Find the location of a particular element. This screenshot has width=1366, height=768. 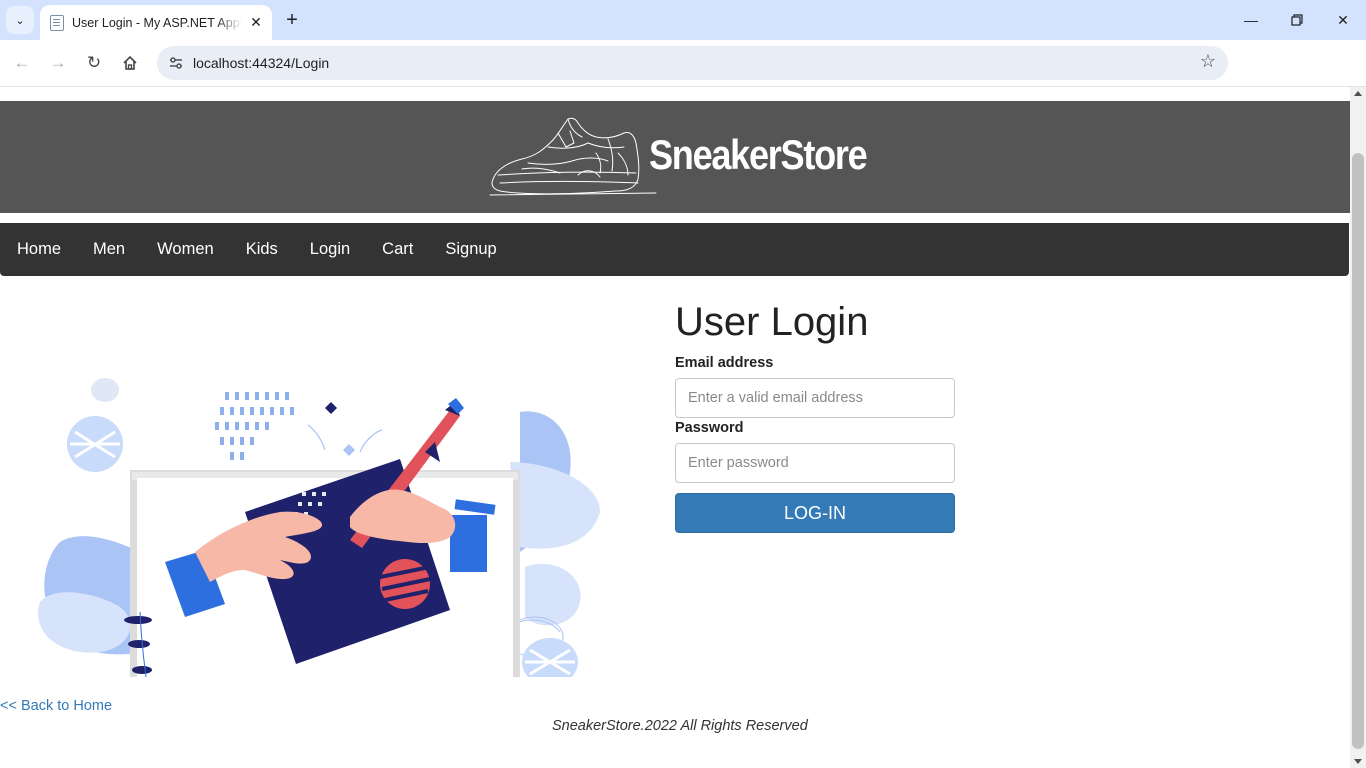

main-navbar: Home Men Women Kids Login Cart Signup is located at coordinates (674, 249).